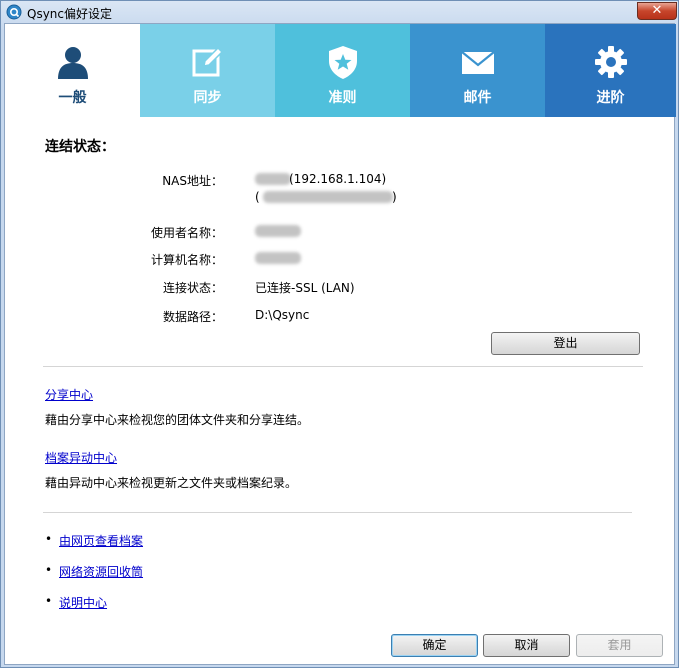  Describe the element at coordinates (171, 483) in the screenshot. I see `change-center-description: 藉由异动中心来检视更新之文件夹或档案纪录。` at that location.